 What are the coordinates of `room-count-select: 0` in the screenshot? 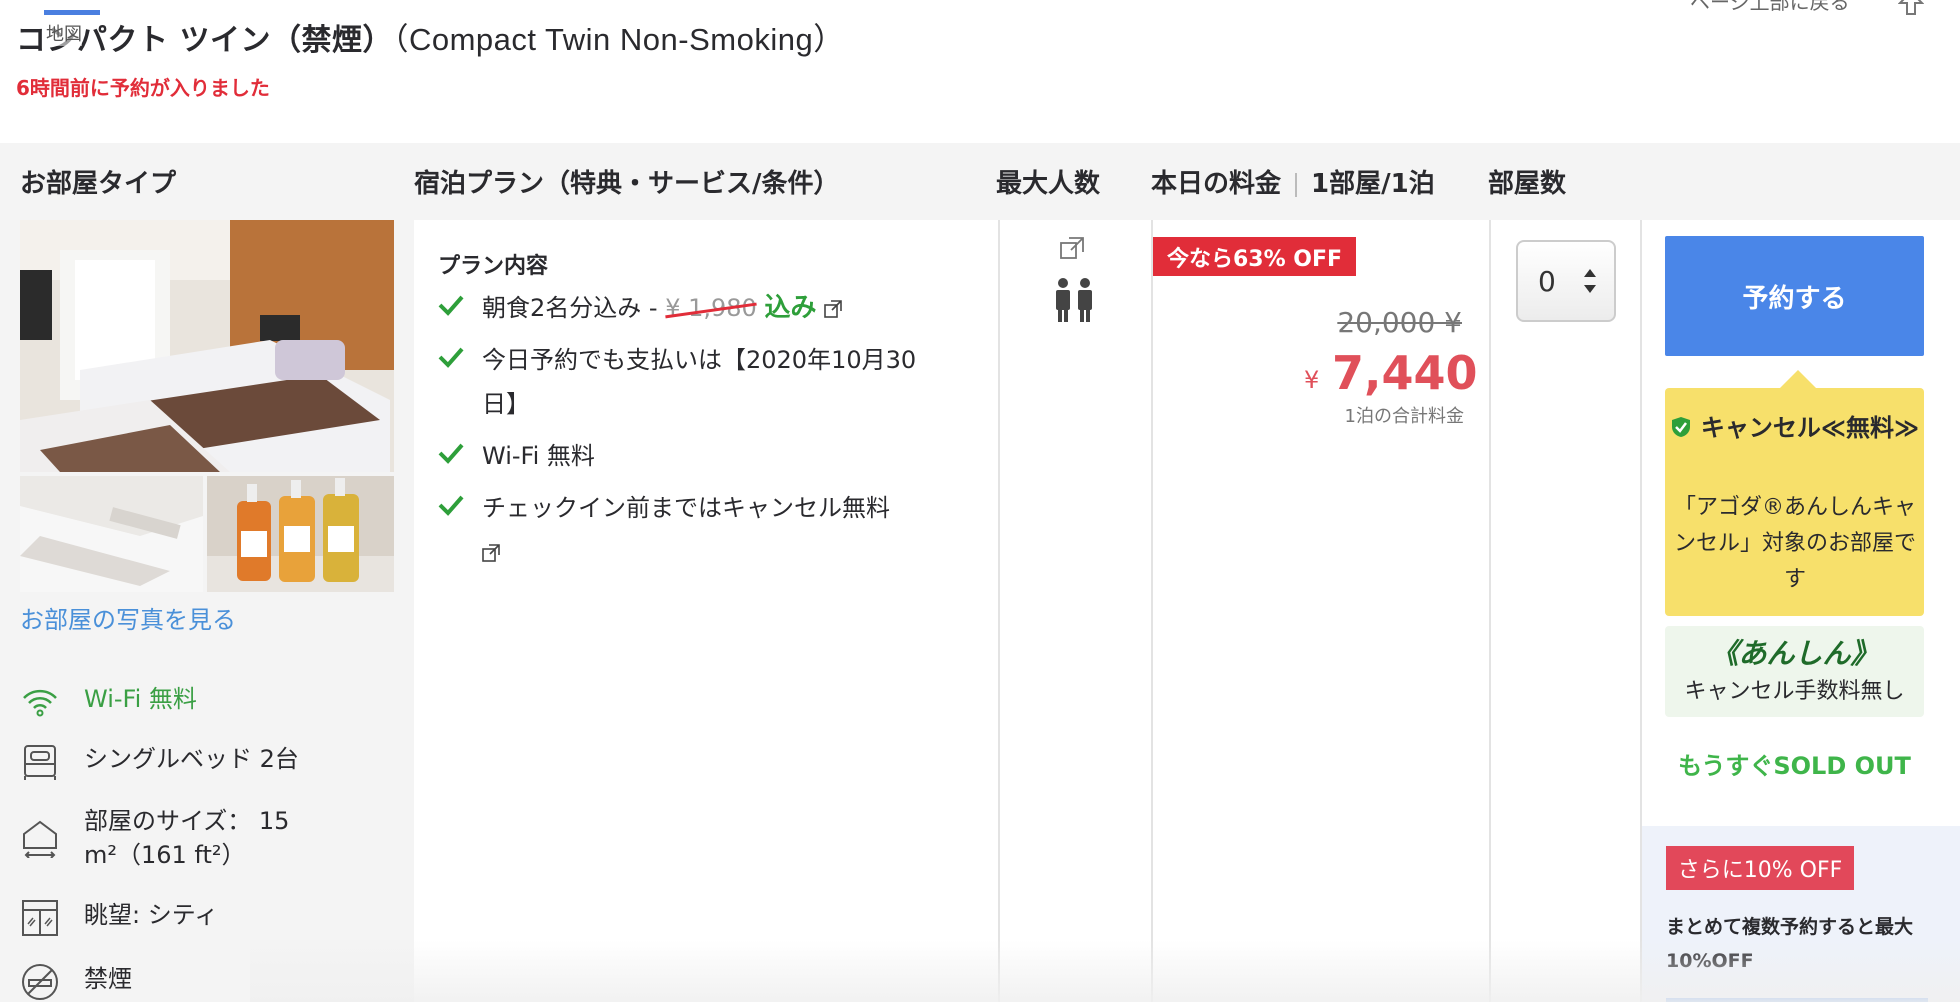 It's located at (1566, 281).